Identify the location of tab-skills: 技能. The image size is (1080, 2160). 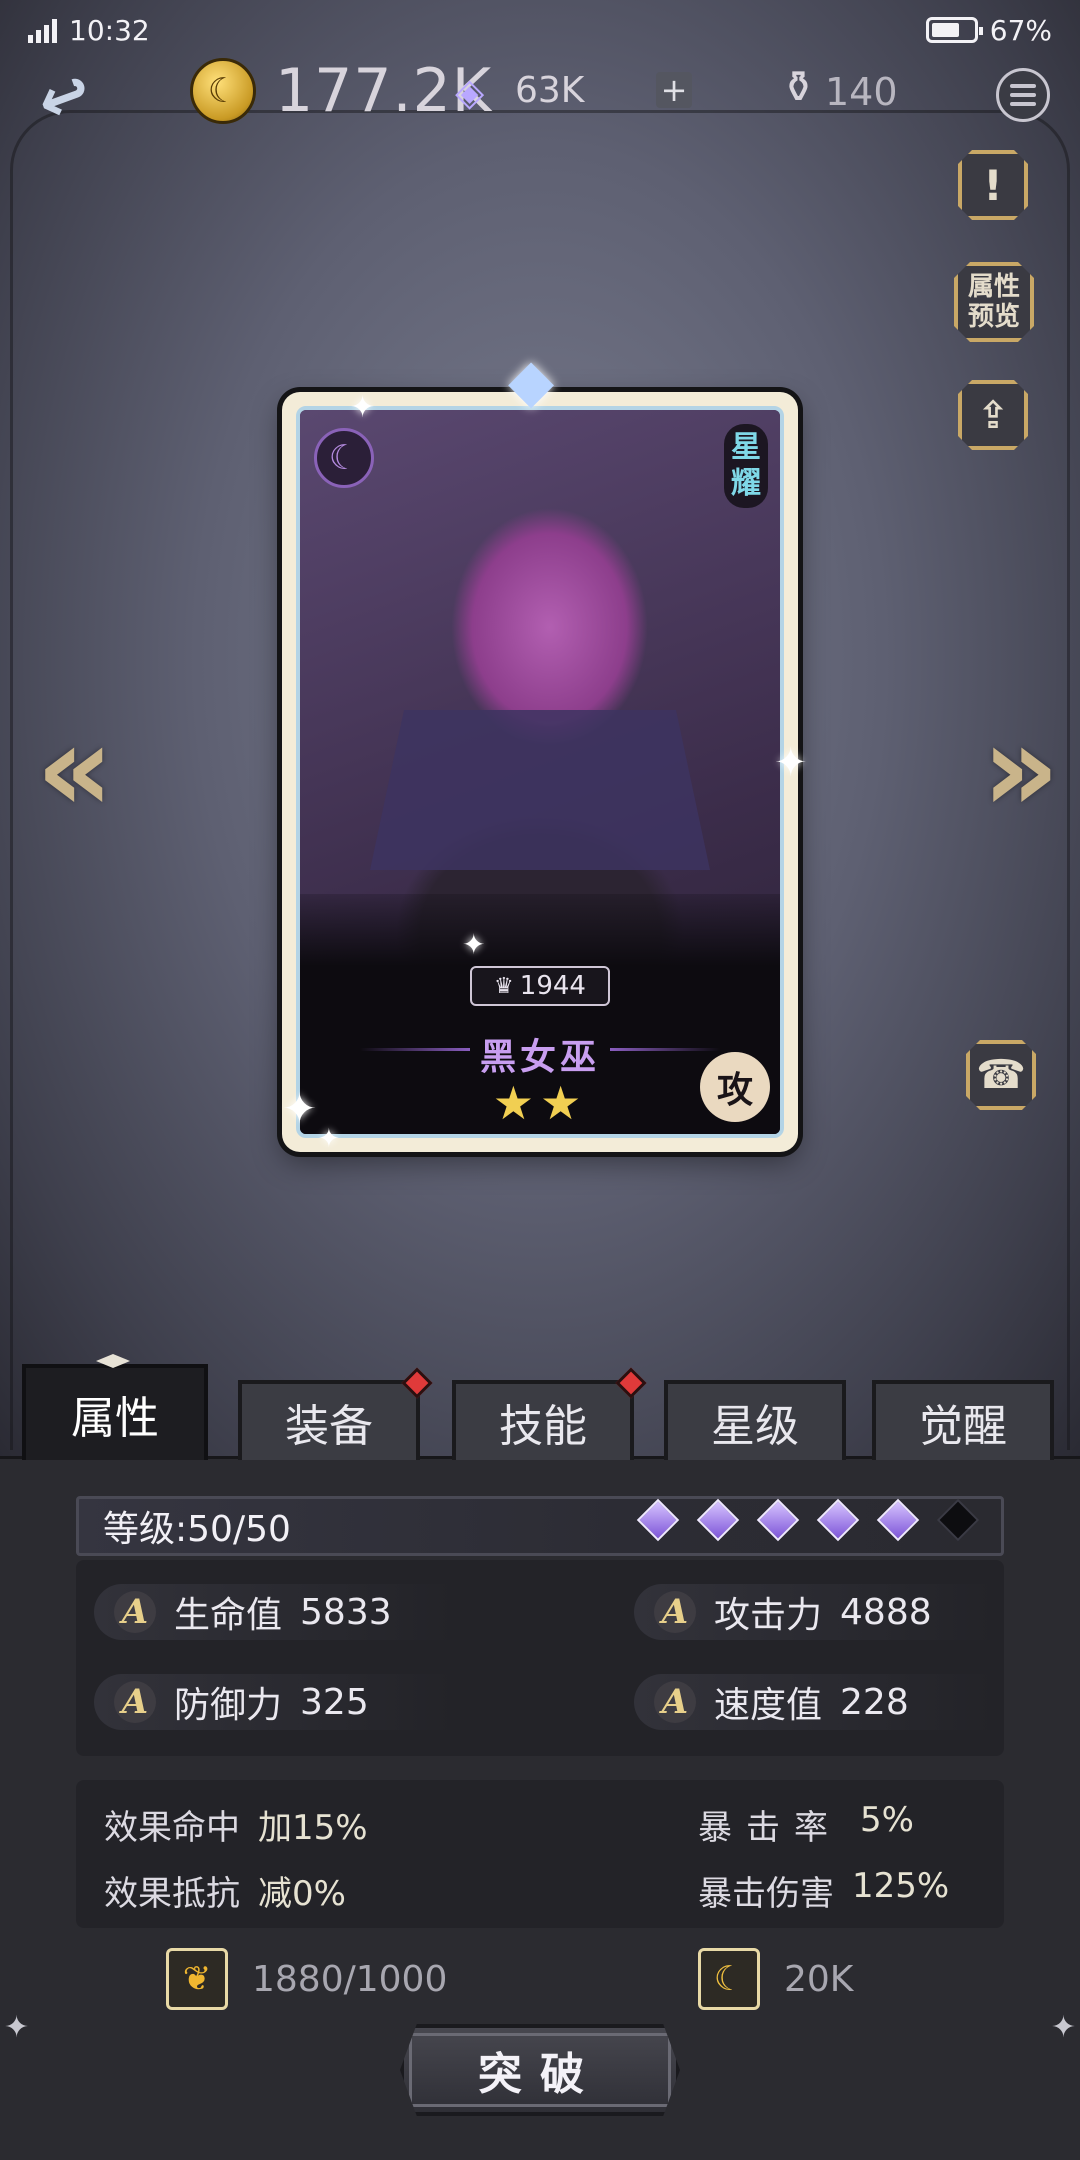
(549, 1413).